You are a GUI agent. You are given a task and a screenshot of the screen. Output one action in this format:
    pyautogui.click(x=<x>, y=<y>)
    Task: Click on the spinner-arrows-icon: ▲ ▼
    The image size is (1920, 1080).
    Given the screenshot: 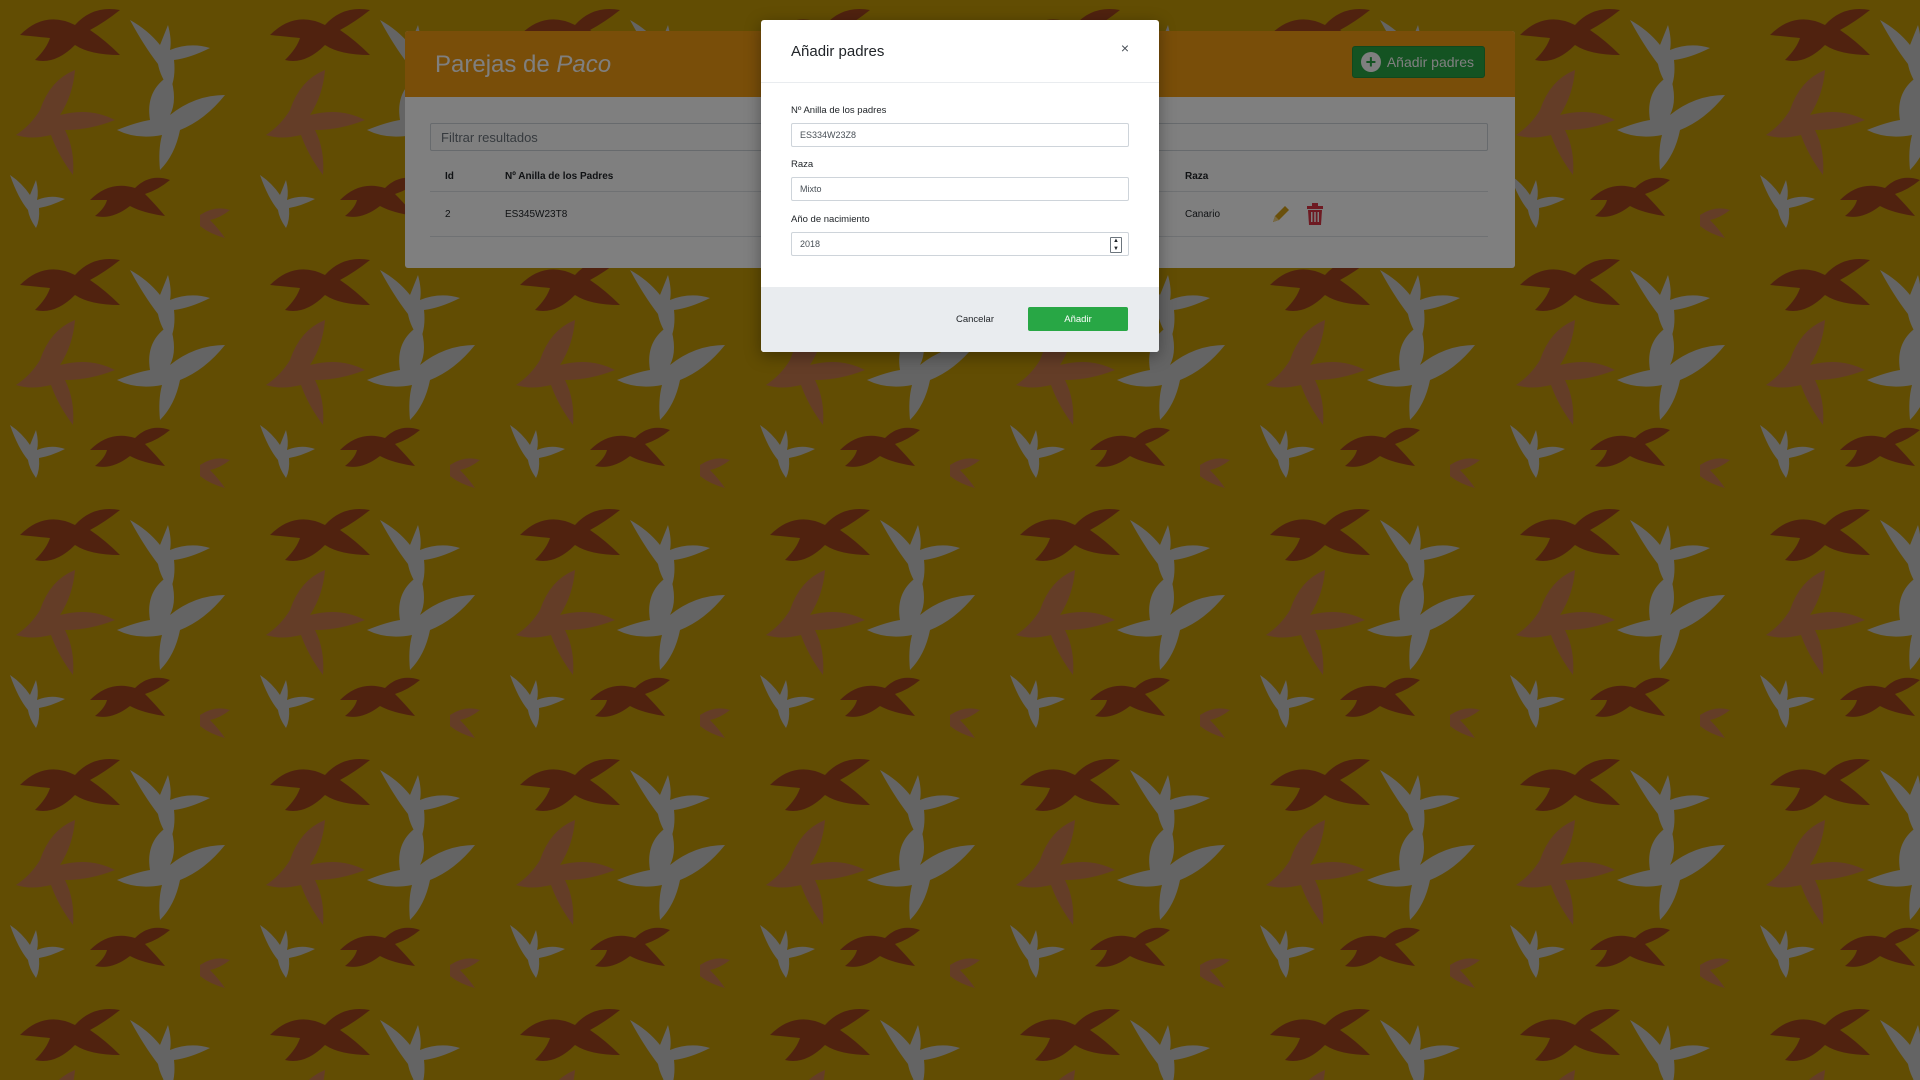 What is the action you would take?
    pyautogui.click(x=1116, y=245)
    